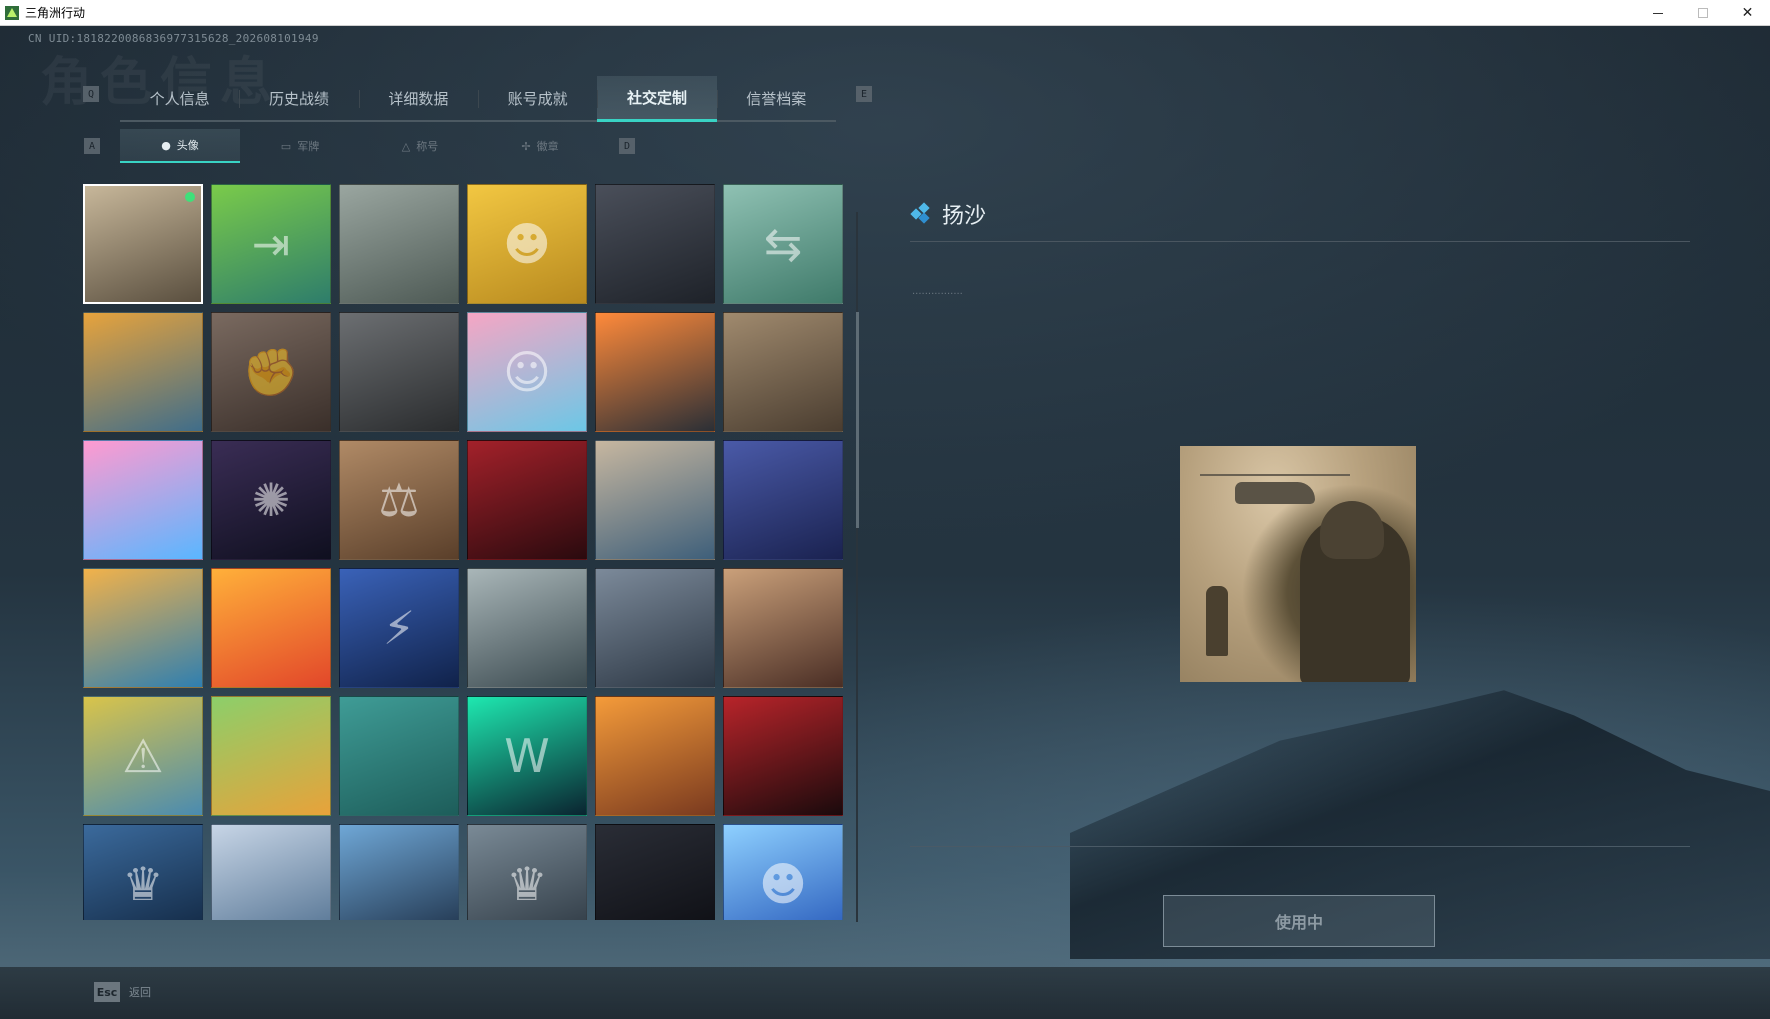  What do you see at coordinates (937, 294) in the screenshot?
I see `selected-avatar-description: ················` at bounding box center [937, 294].